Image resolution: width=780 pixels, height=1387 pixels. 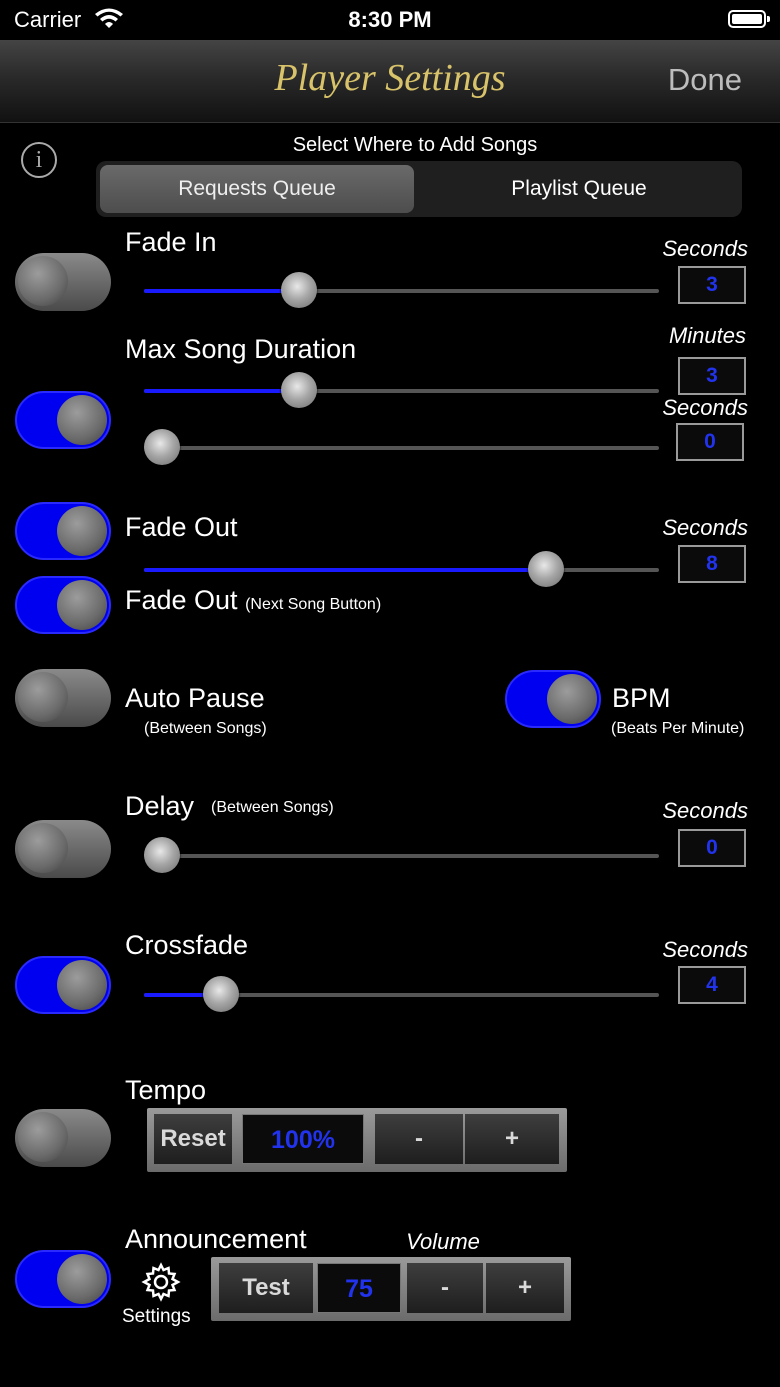 I want to click on volume-minus-button: -, so click(x=445, y=1288).